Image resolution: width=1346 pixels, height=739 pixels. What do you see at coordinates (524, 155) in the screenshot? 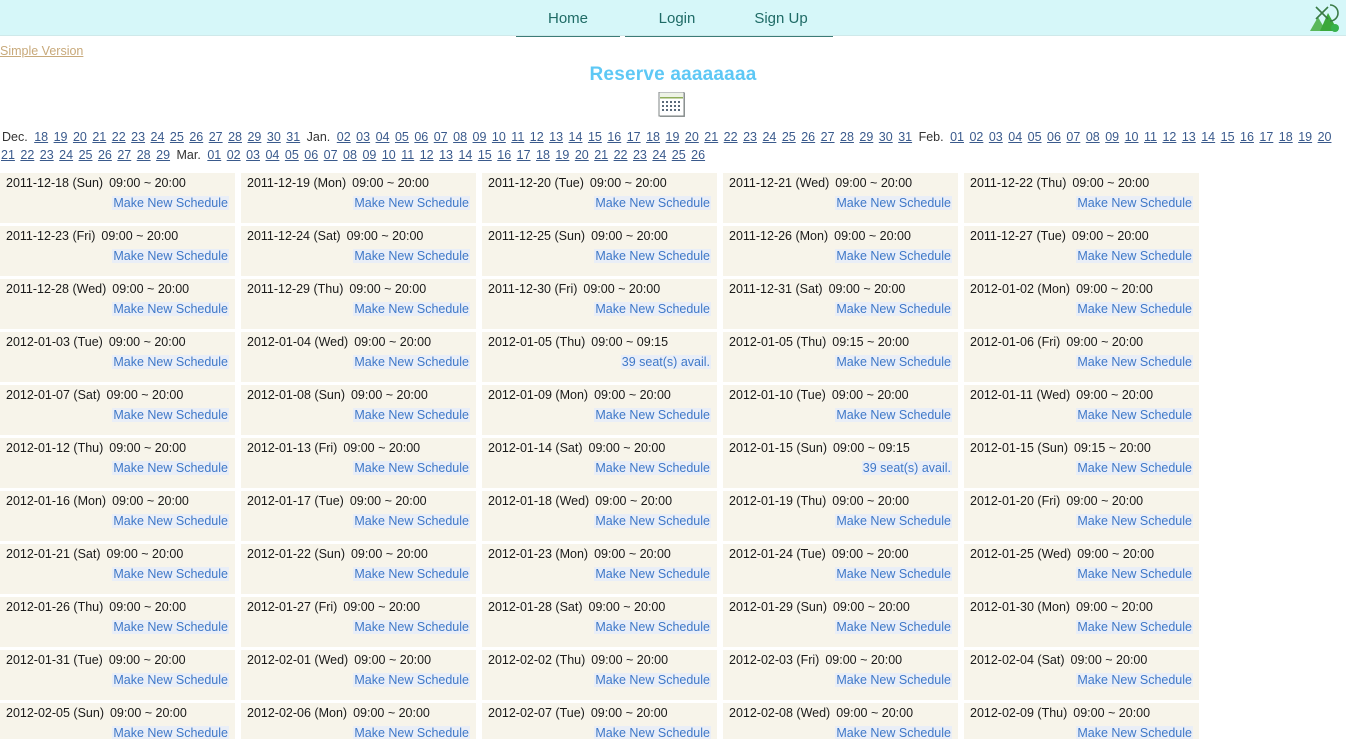
I see `date-link: 17` at bounding box center [524, 155].